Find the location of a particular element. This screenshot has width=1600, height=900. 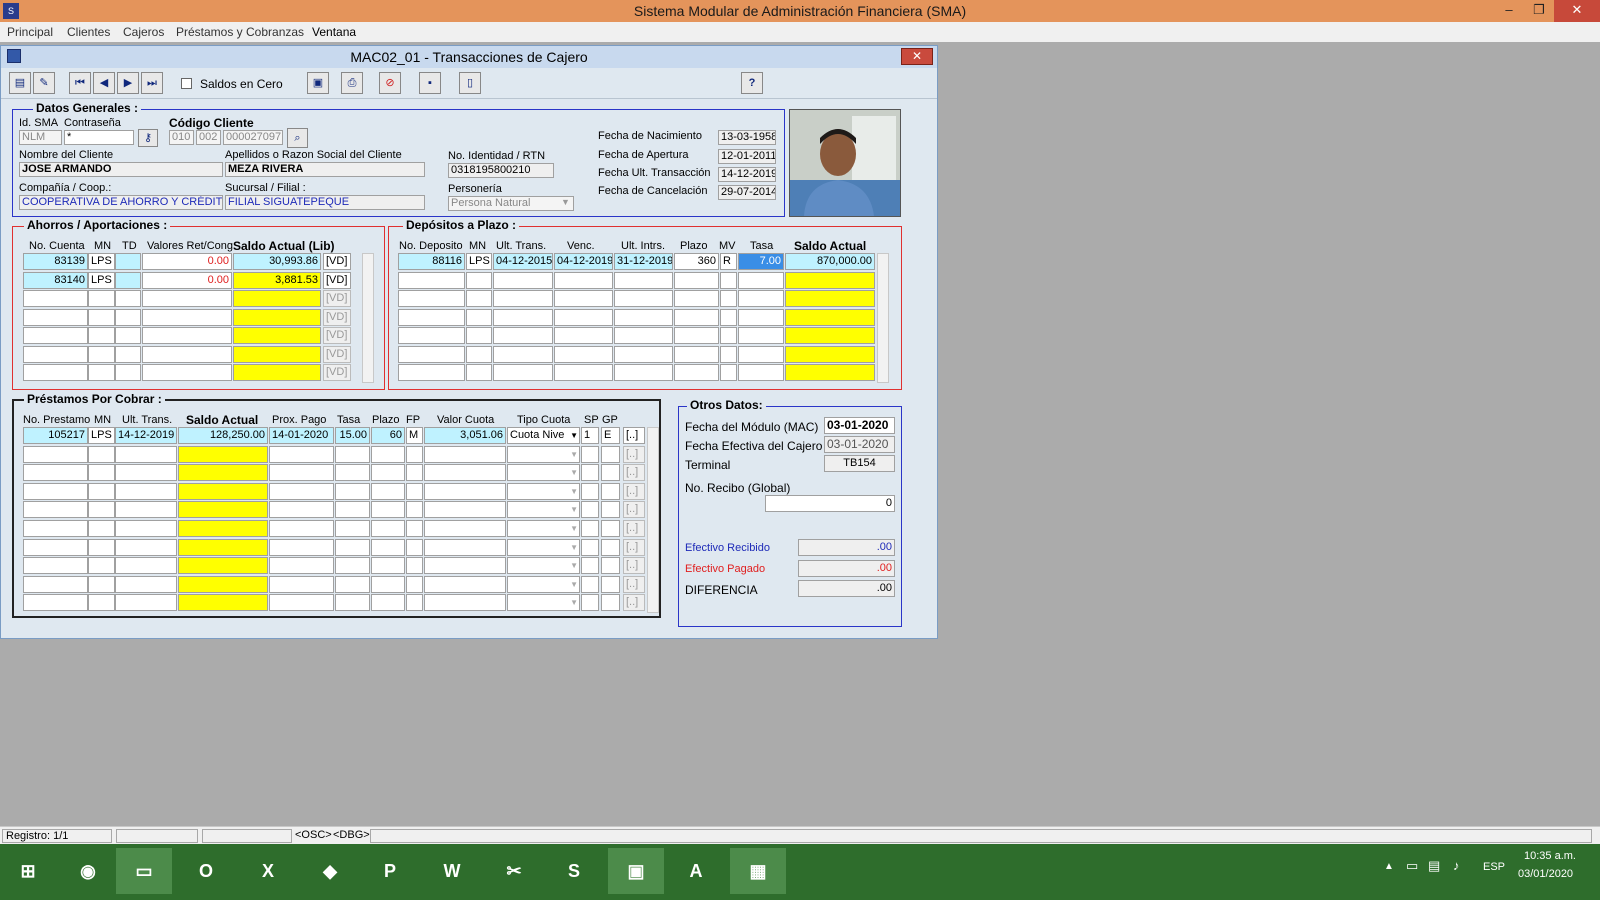

ahorros-mn-cell: LPS is located at coordinates (101, 280).